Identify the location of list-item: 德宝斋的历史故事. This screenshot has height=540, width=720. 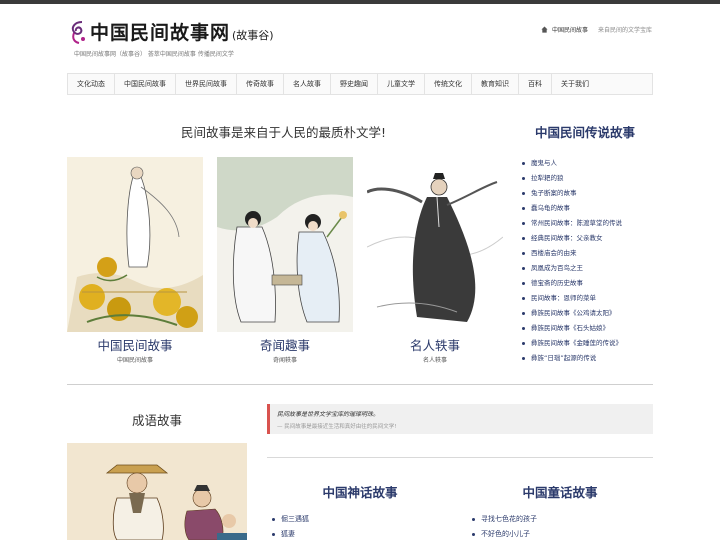
(572, 283).